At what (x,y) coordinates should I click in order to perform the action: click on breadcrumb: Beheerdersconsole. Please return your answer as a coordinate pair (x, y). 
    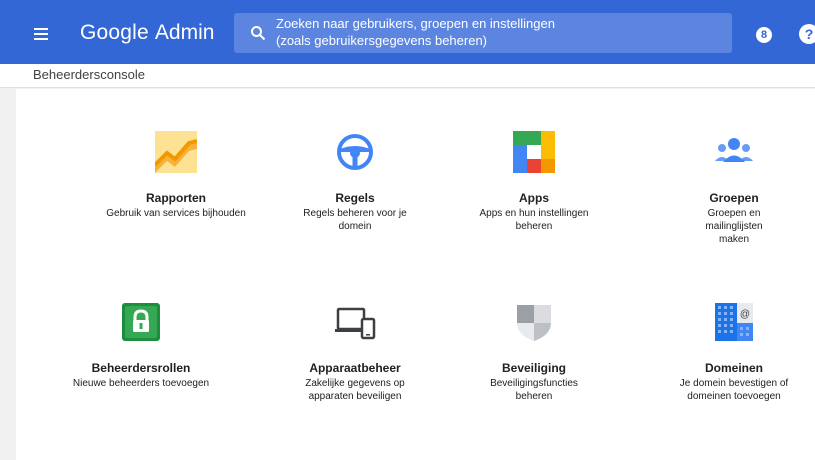
    Looking at the image, I should click on (89, 74).